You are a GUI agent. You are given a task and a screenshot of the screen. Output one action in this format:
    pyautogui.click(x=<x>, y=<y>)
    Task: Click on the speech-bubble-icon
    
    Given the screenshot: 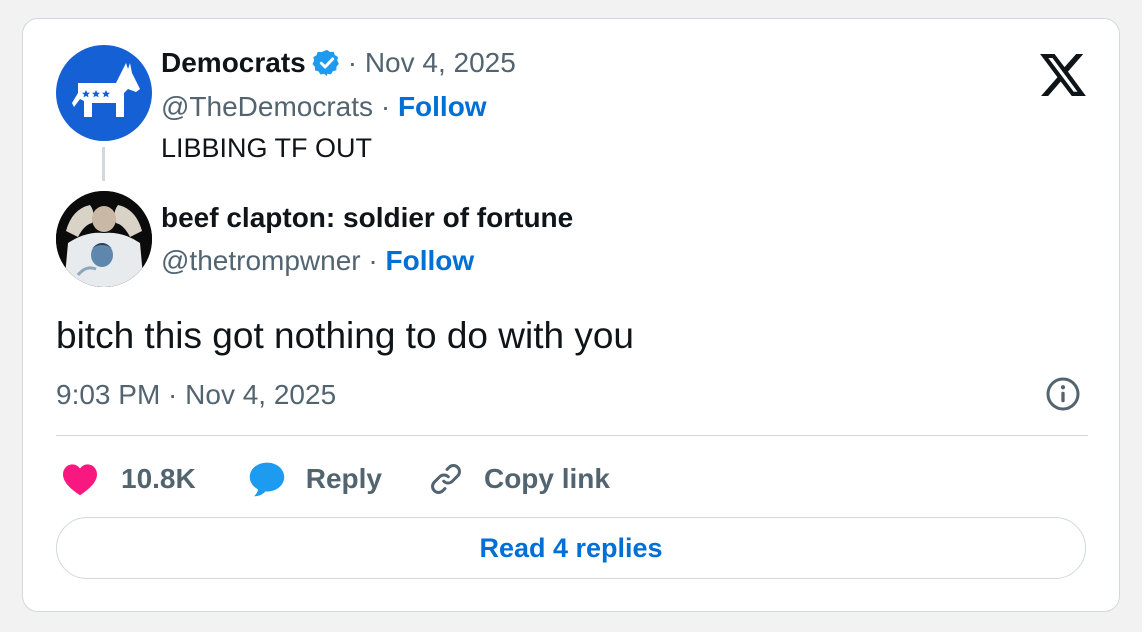 What is the action you would take?
    pyautogui.click(x=266, y=479)
    